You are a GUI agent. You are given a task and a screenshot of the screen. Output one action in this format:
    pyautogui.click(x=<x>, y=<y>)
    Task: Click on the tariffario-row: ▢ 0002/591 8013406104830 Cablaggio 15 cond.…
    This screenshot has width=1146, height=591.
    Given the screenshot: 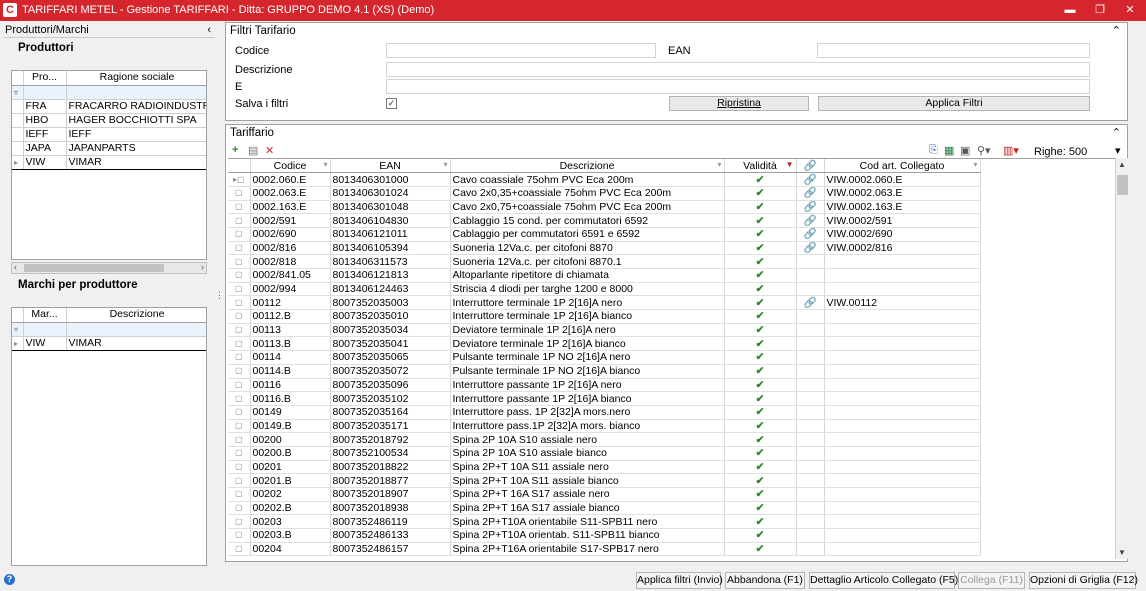 What is the action you would take?
    pyautogui.click(x=604, y=220)
    